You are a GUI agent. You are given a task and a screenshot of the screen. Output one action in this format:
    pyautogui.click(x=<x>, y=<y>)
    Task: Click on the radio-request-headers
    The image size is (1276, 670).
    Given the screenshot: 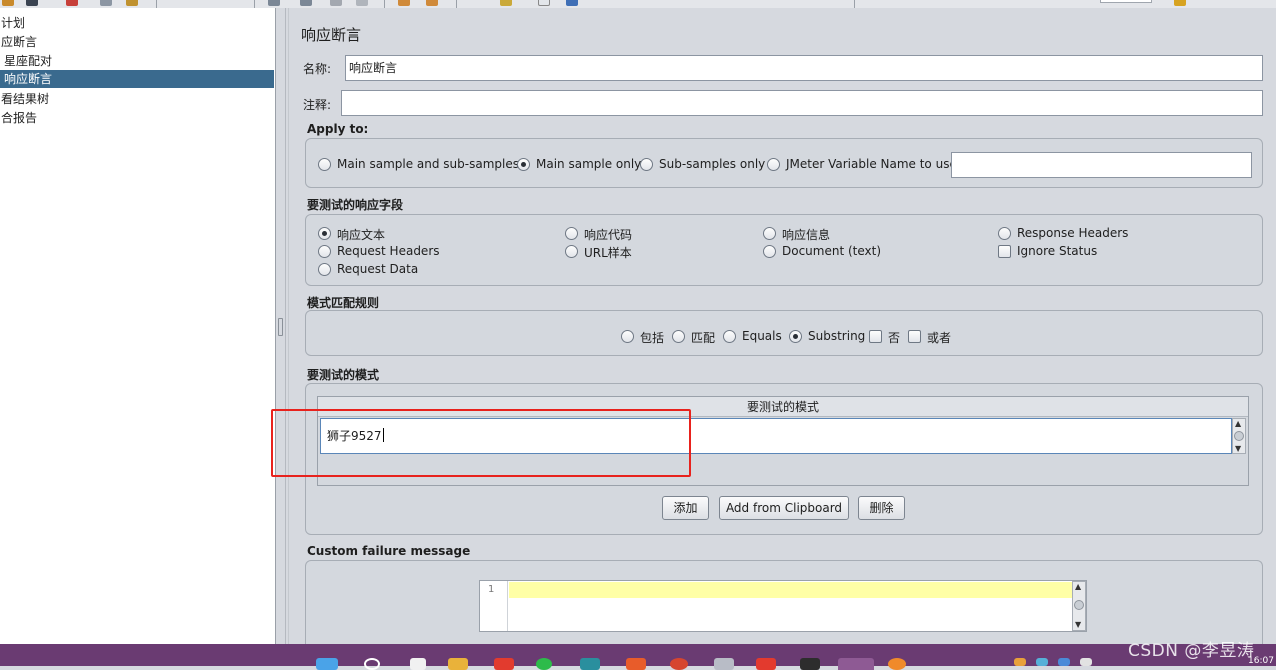 What is the action you would take?
    pyautogui.click(x=324, y=251)
    